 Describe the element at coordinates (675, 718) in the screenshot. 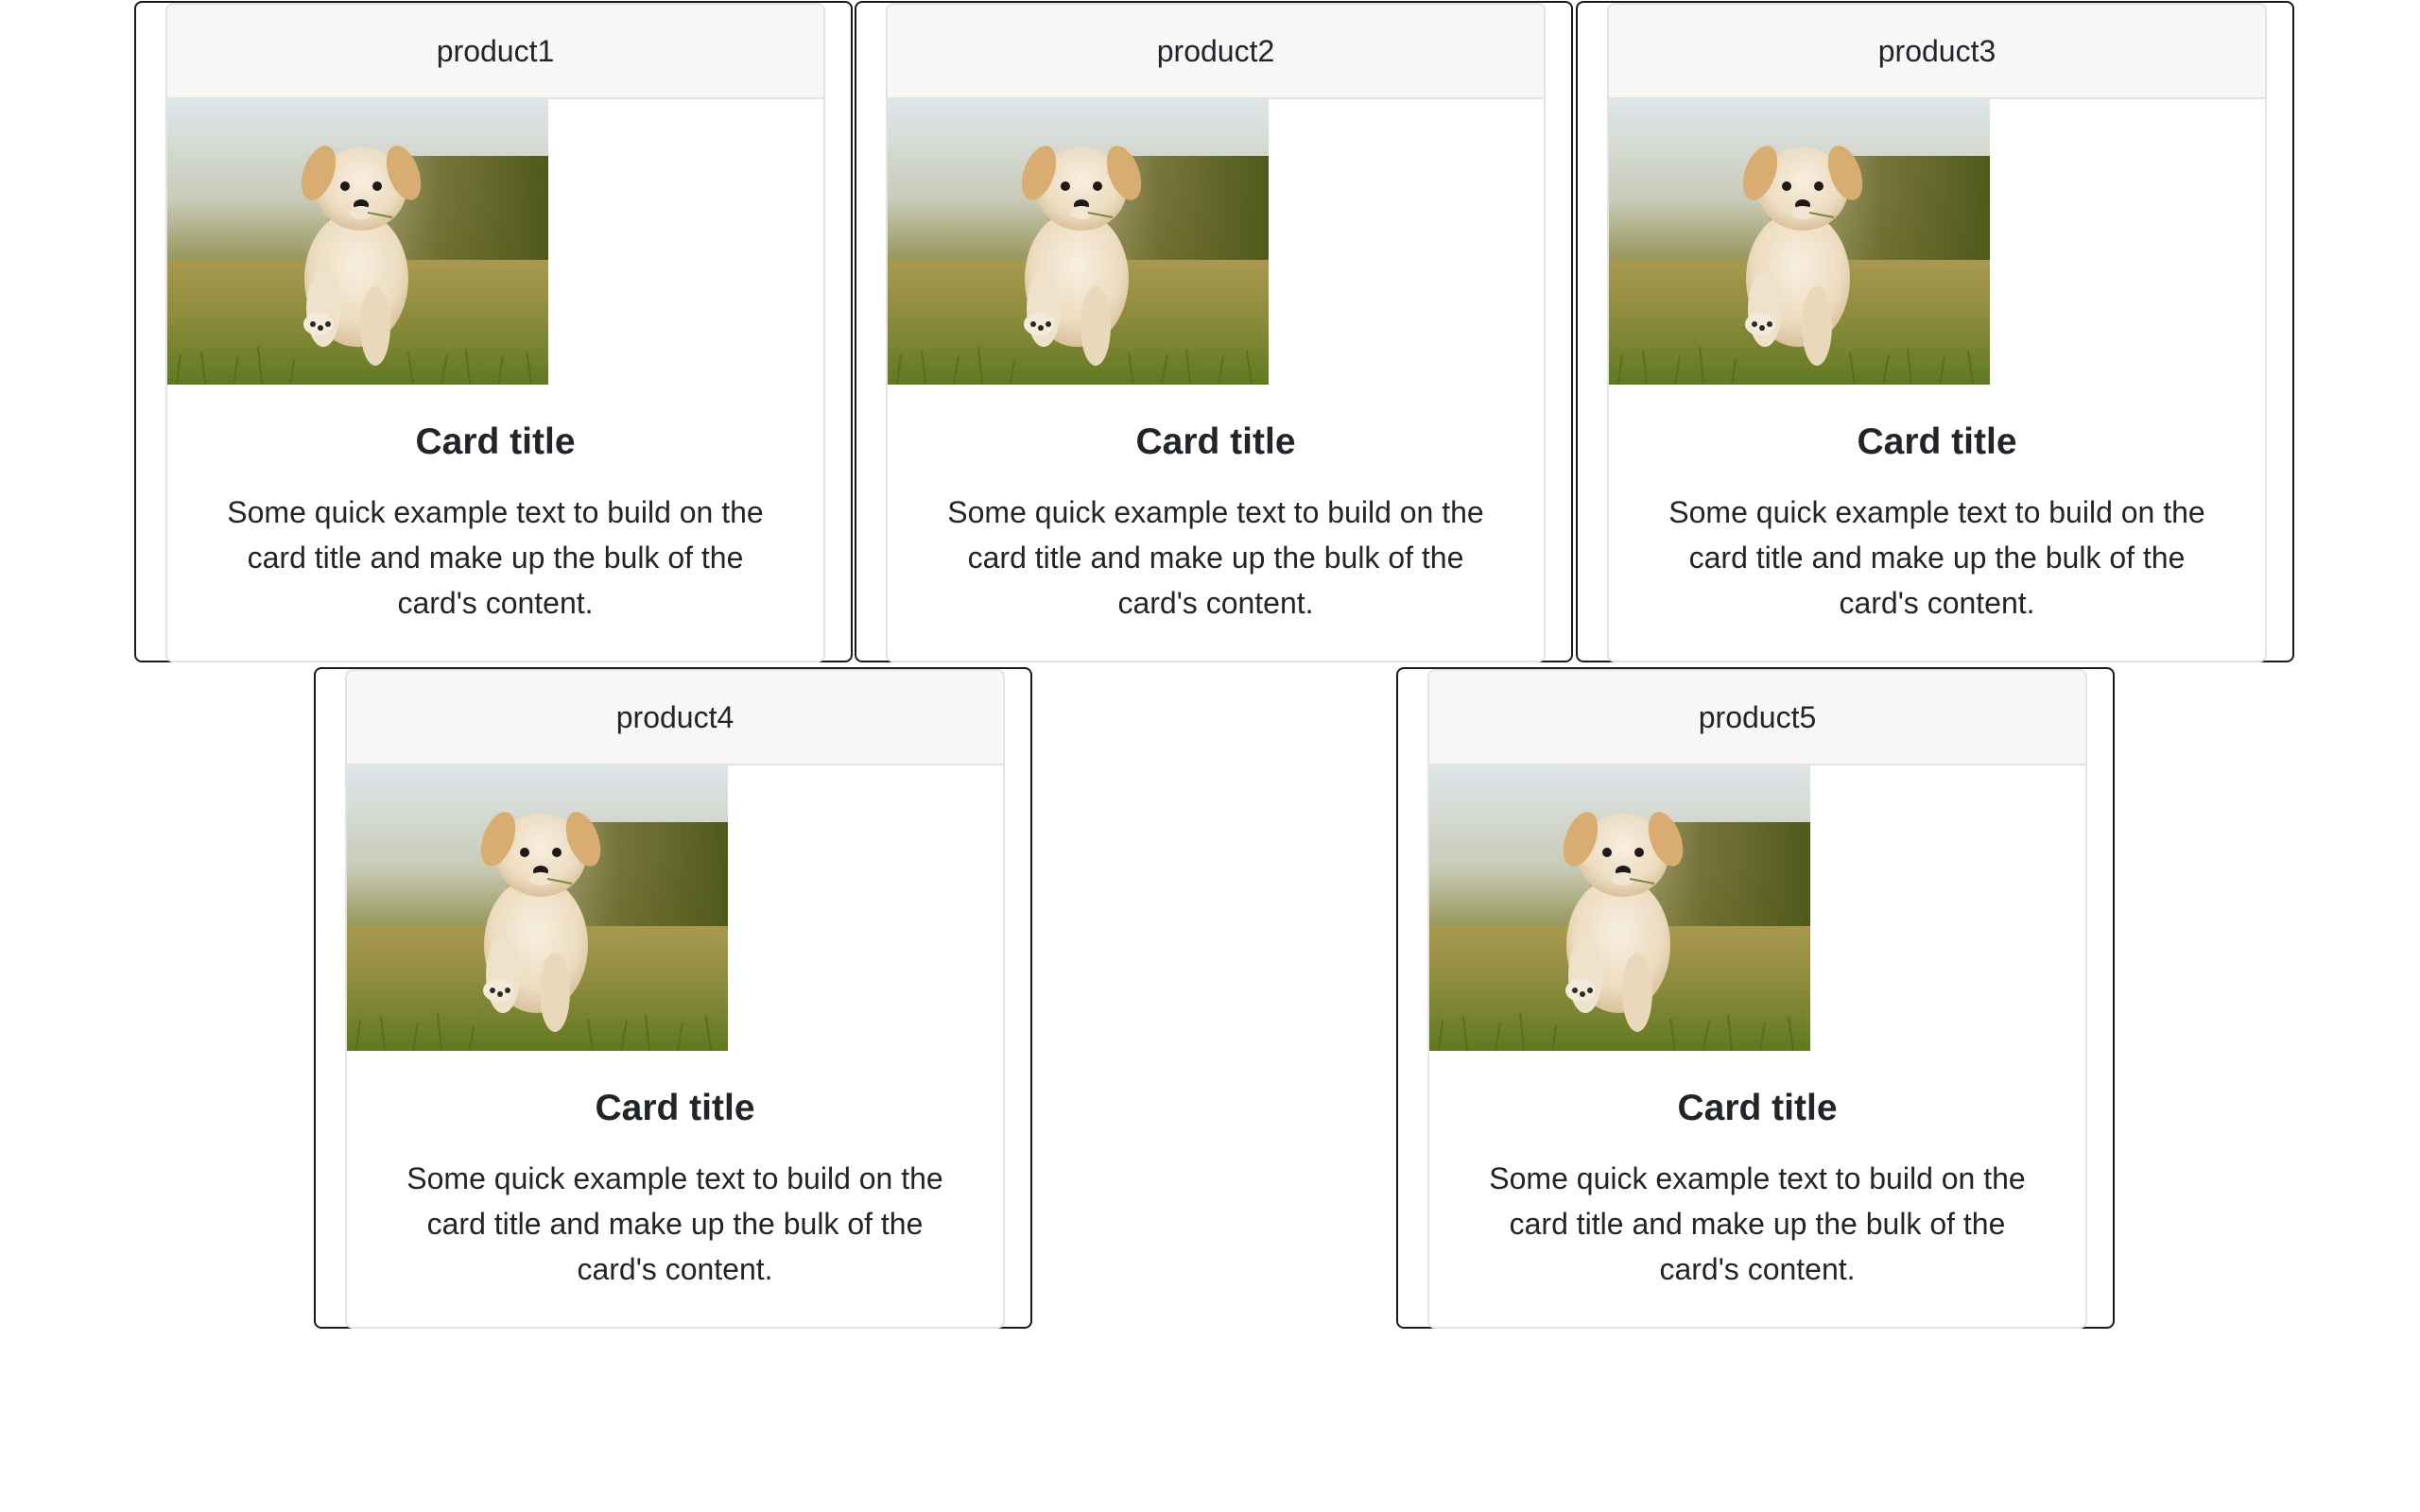

I see `card-header: product4` at that location.